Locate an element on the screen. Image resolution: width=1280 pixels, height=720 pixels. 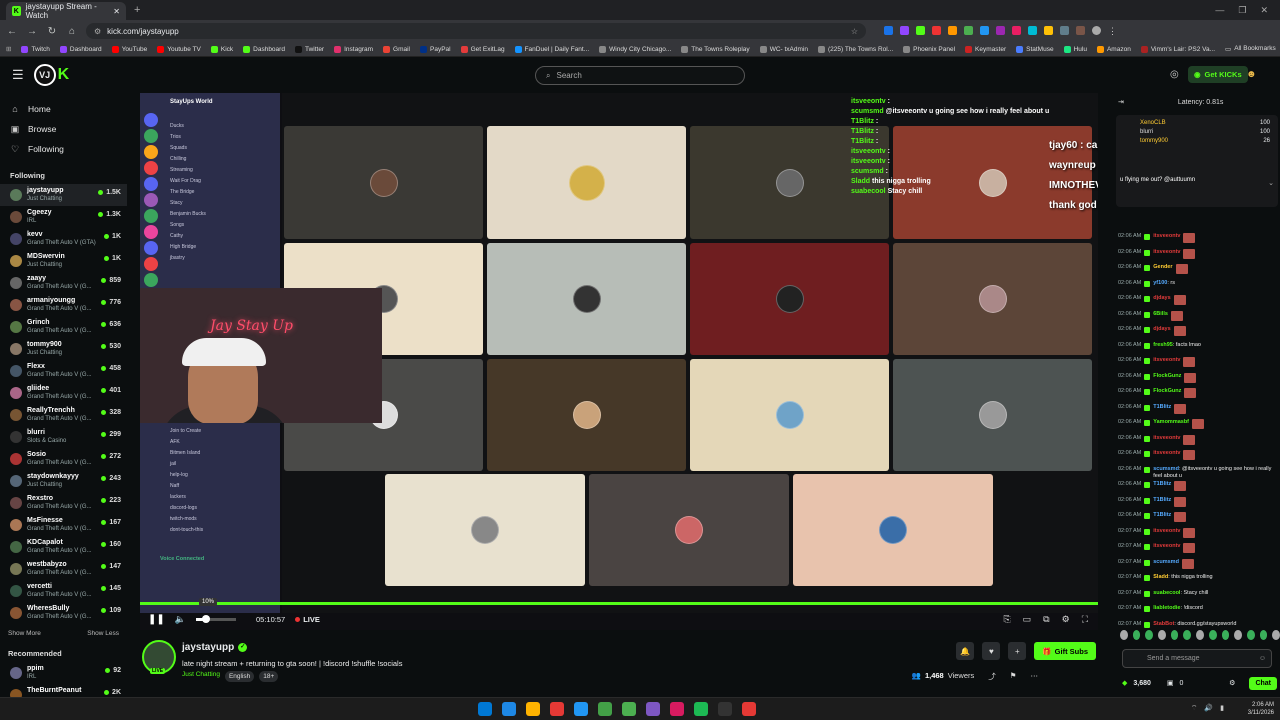
profile-avatar is located at coordinates (1096, 30).